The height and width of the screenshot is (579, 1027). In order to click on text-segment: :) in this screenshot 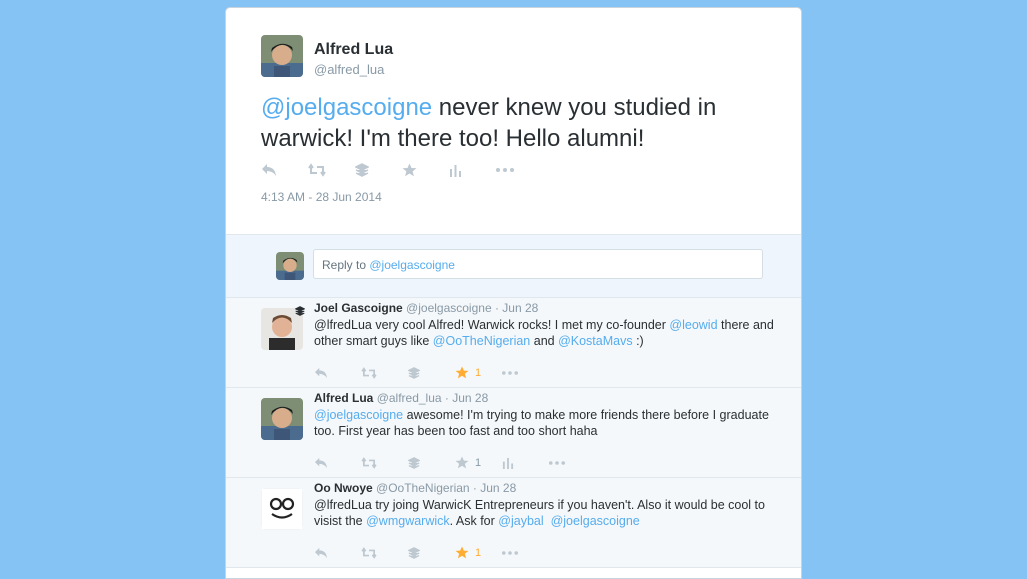, I will do `click(638, 341)`.